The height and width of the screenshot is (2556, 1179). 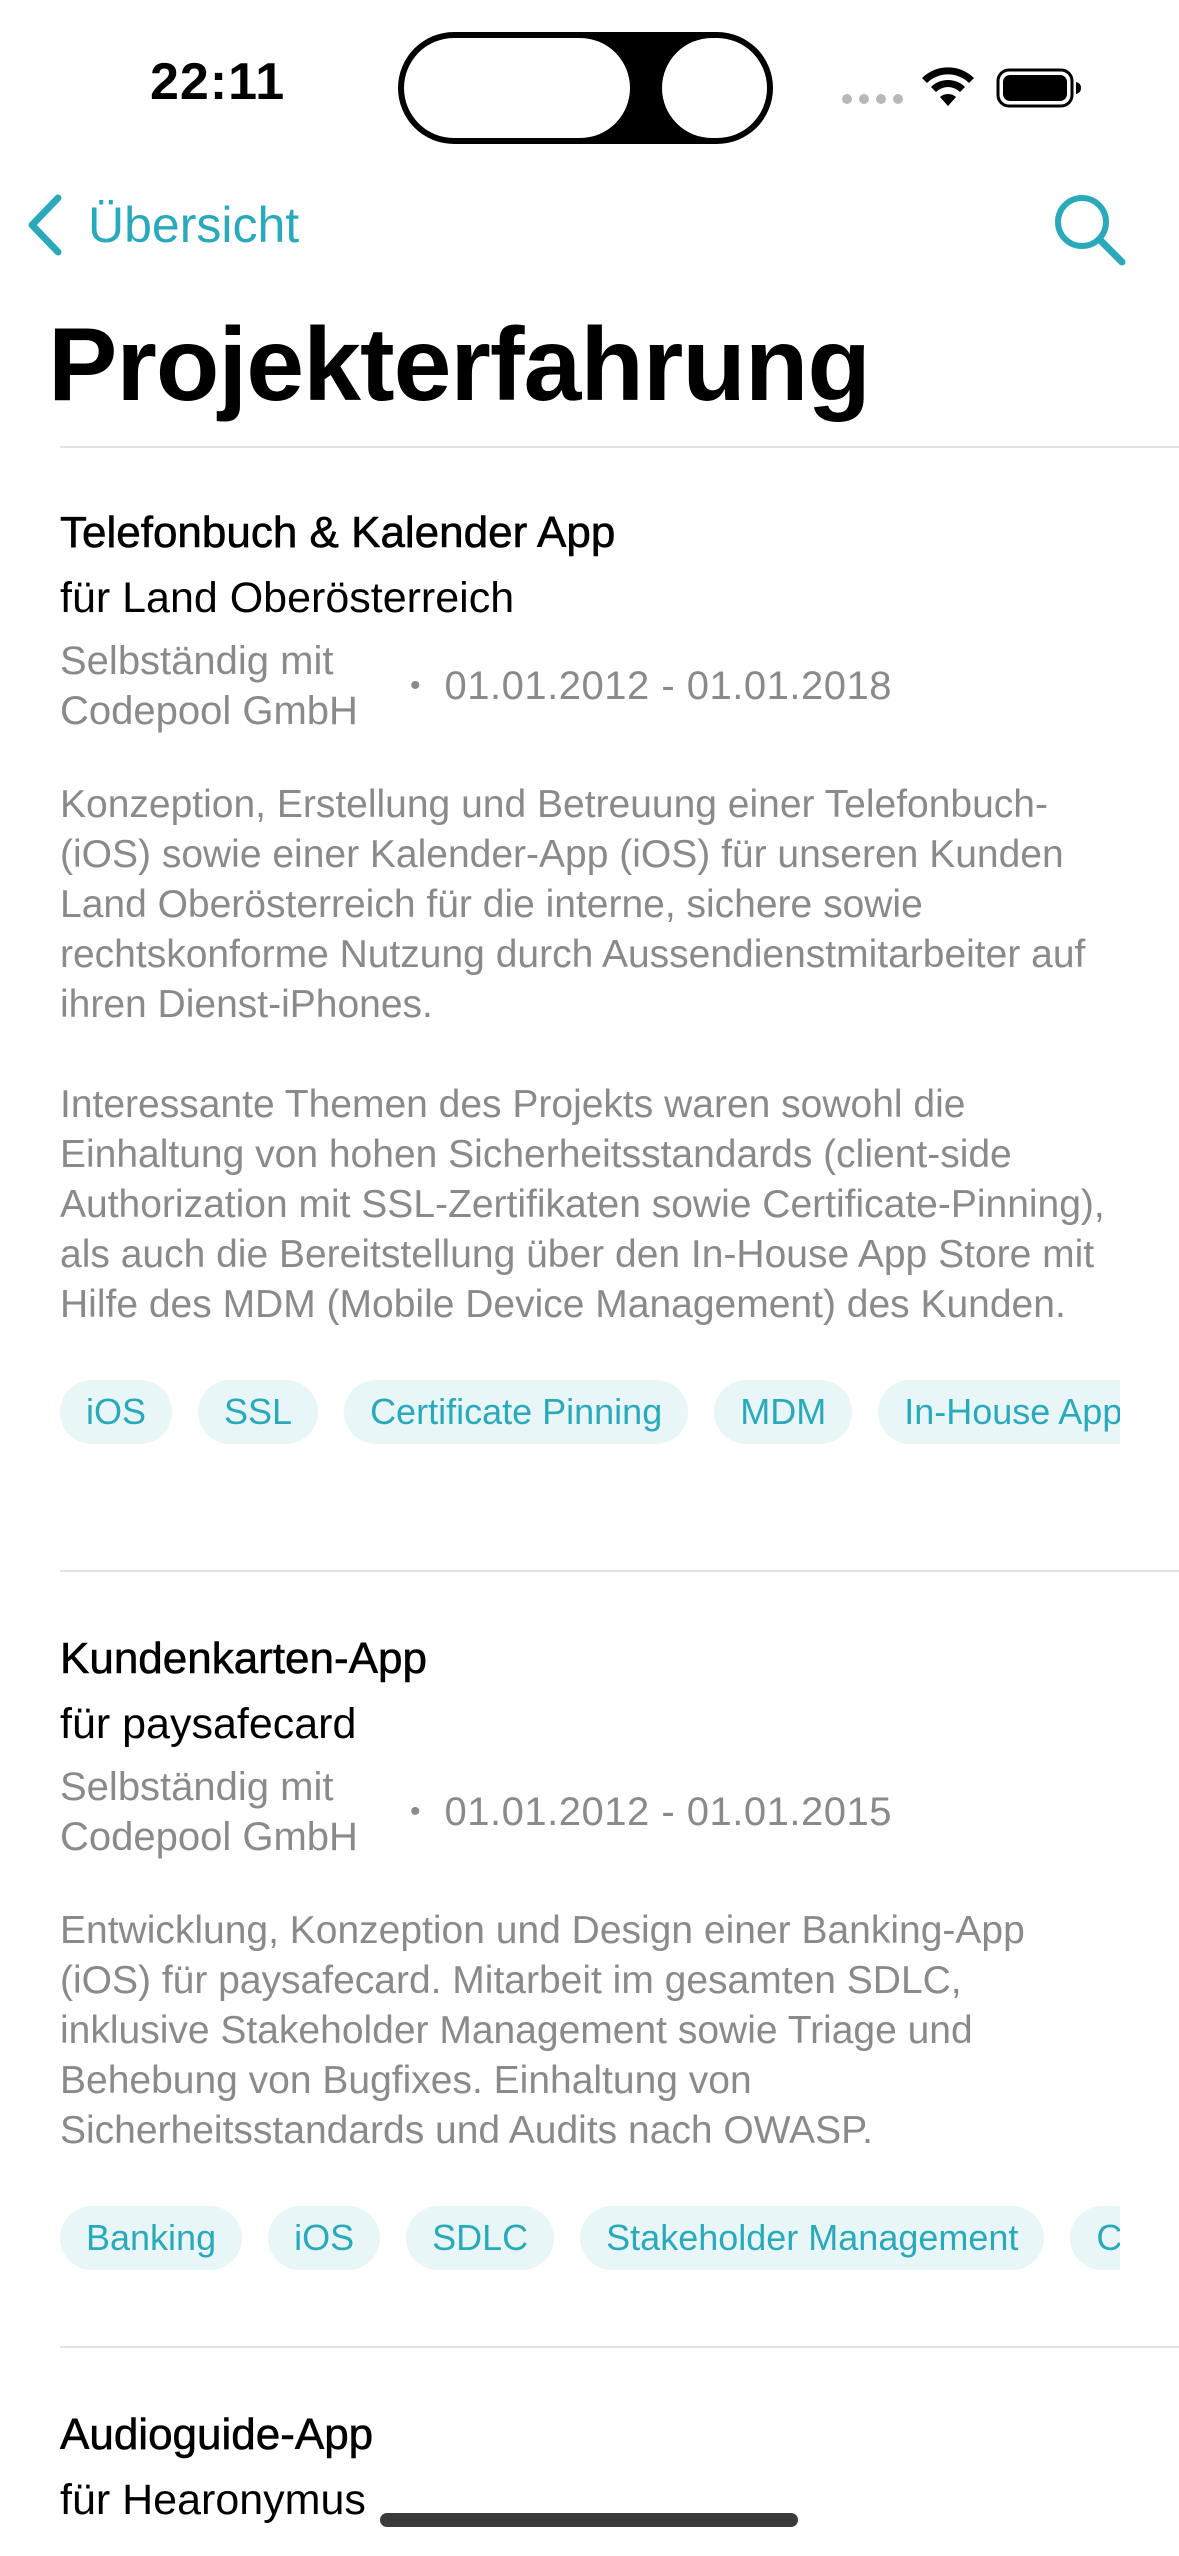 I want to click on search-button, so click(x=1090, y=230).